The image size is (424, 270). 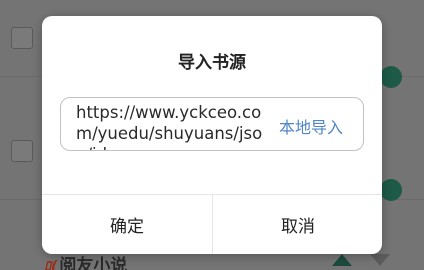 I want to click on move-up-icon, so click(x=342, y=260).